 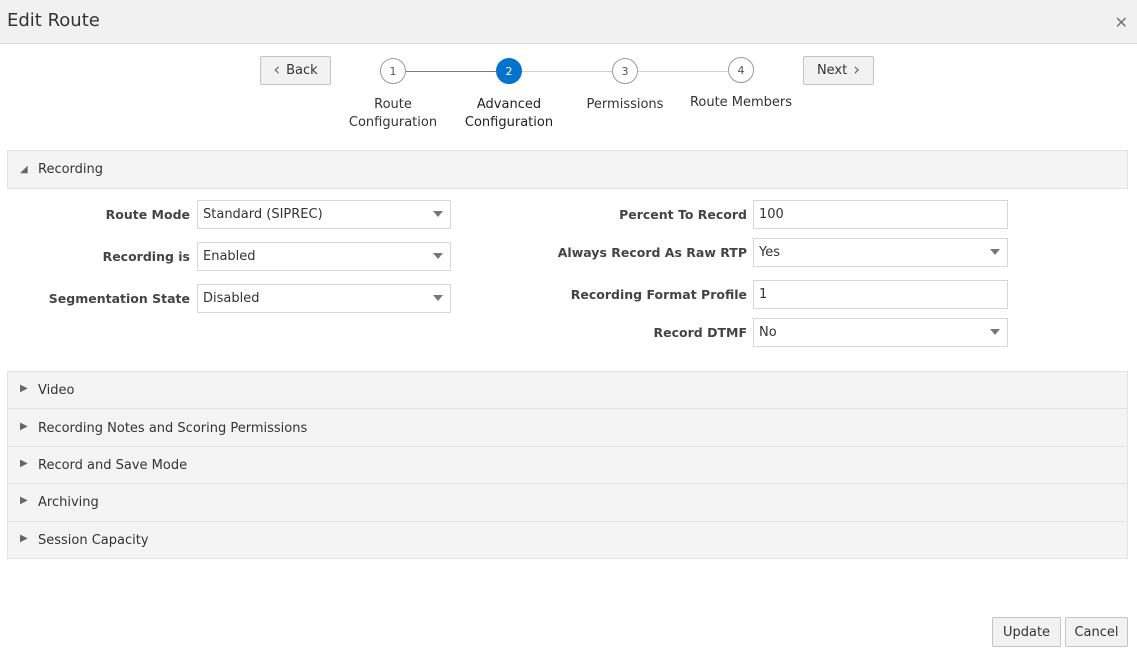 I want to click on dialog-title-bar: Edit Route ✕, so click(x=568, y=22).